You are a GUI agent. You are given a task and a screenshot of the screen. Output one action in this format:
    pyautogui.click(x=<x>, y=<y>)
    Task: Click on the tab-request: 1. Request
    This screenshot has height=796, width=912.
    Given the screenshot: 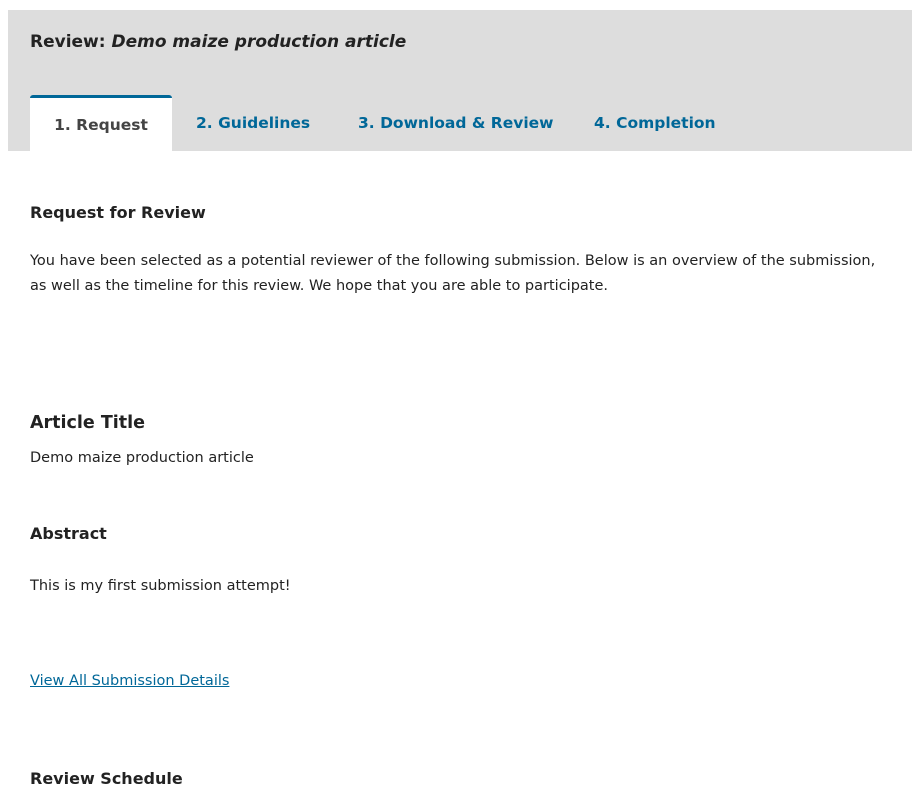 What is the action you would take?
    pyautogui.click(x=101, y=123)
    